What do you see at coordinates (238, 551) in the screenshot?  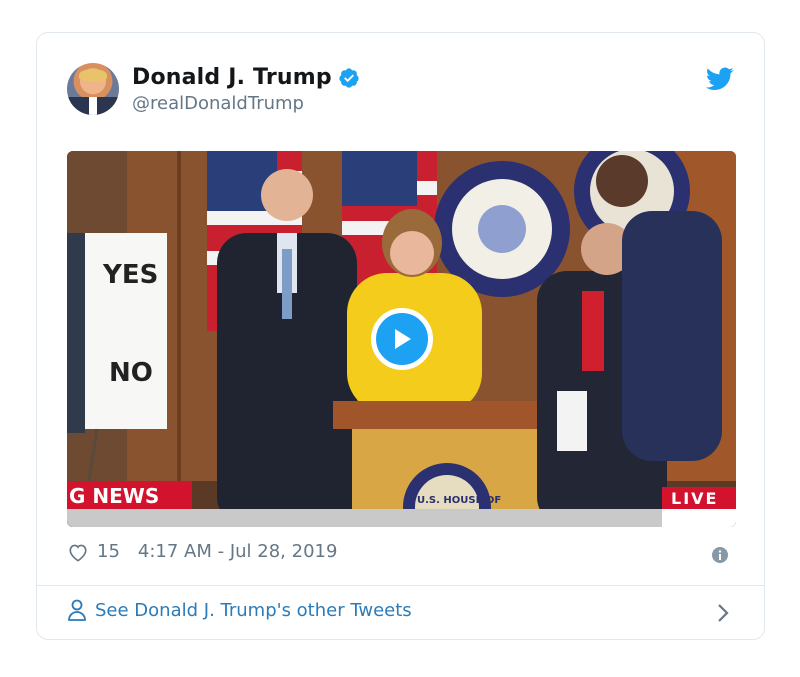 I see `tweet-timestamp: 4:17 AM - Jul 28, 2019` at bounding box center [238, 551].